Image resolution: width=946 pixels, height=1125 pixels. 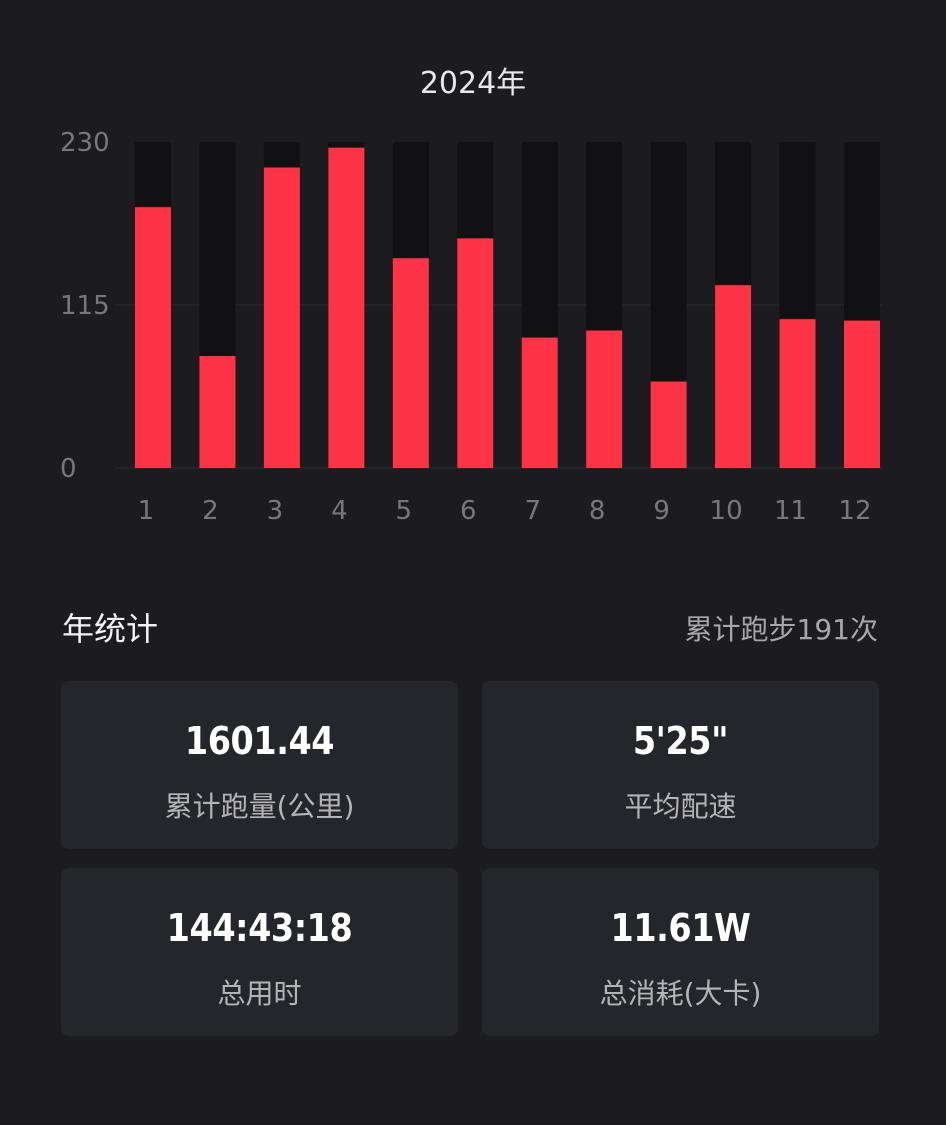 I want to click on stat-value: 1601.44, so click(x=259, y=741).